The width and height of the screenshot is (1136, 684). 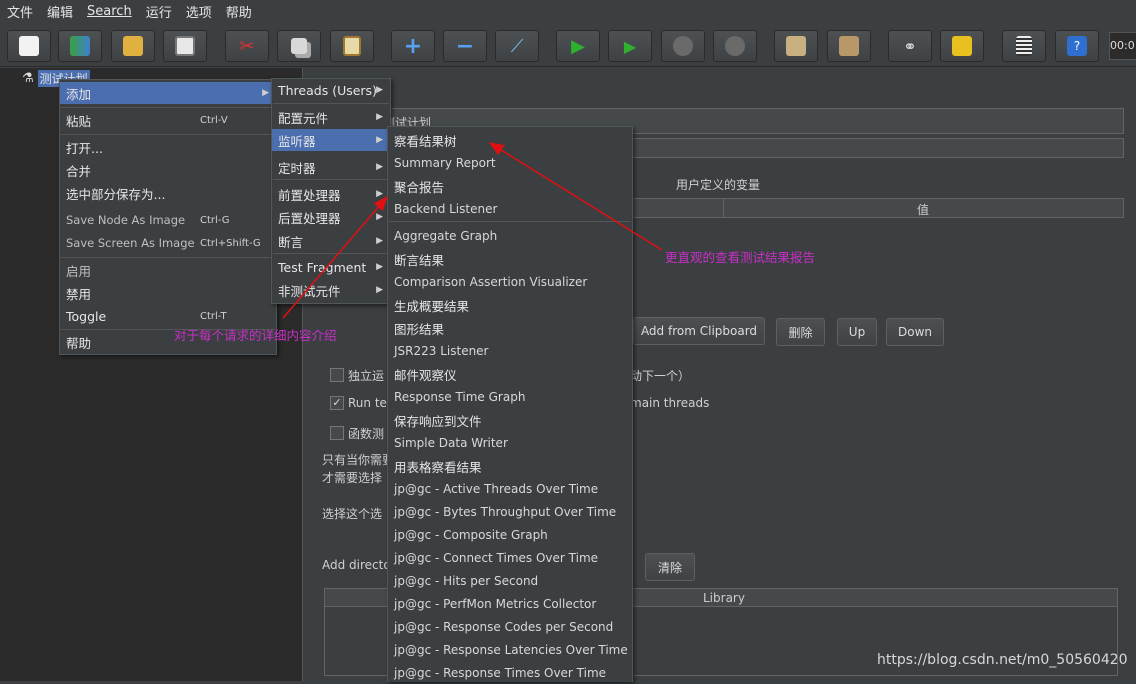 I want to click on arrow-to-view-results-tree, so click(x=575, y=196).